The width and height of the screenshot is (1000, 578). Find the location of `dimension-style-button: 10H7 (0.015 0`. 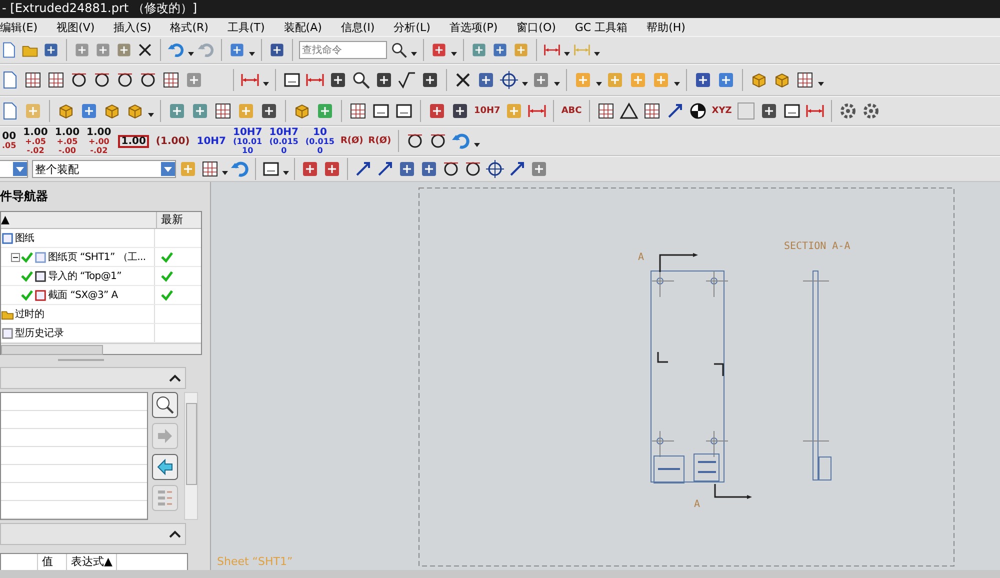

dimension-style-button: 10H7 (0.015 0 is located at coordinates (283, 141).